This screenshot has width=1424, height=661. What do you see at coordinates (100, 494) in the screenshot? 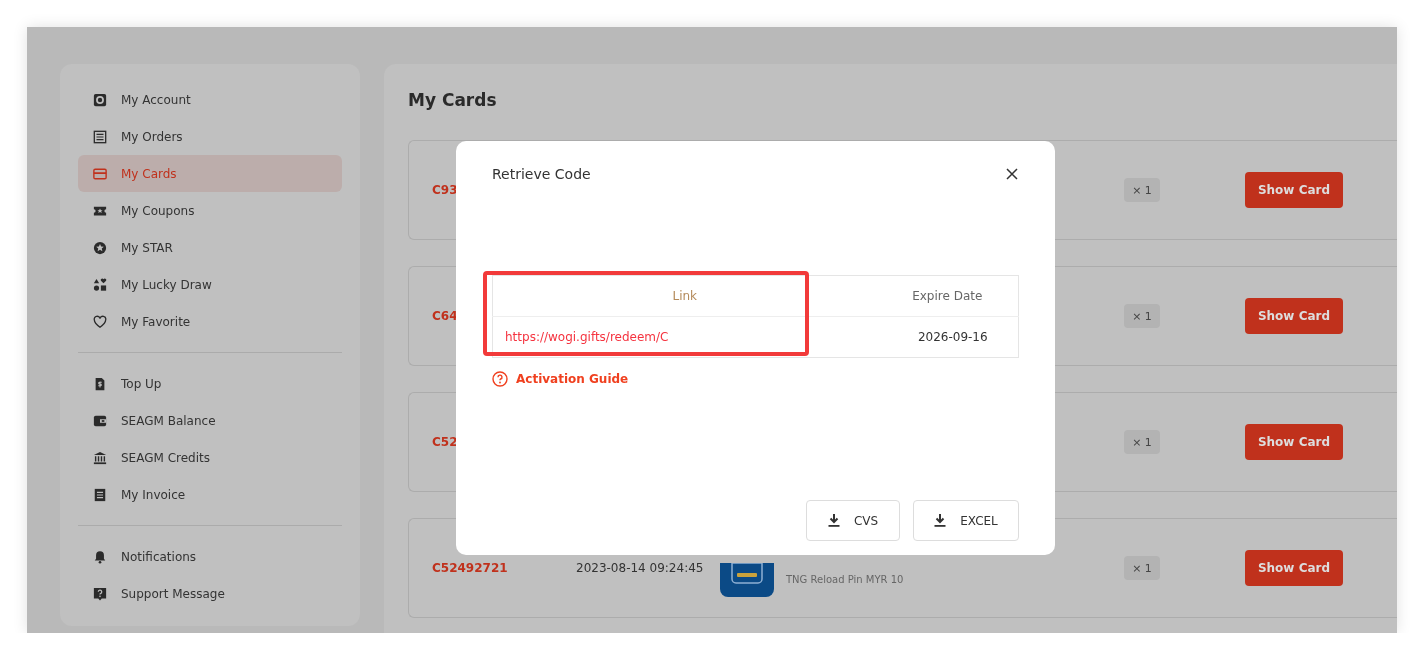
I see `receipt-icon` at bounding box center [100, 494].